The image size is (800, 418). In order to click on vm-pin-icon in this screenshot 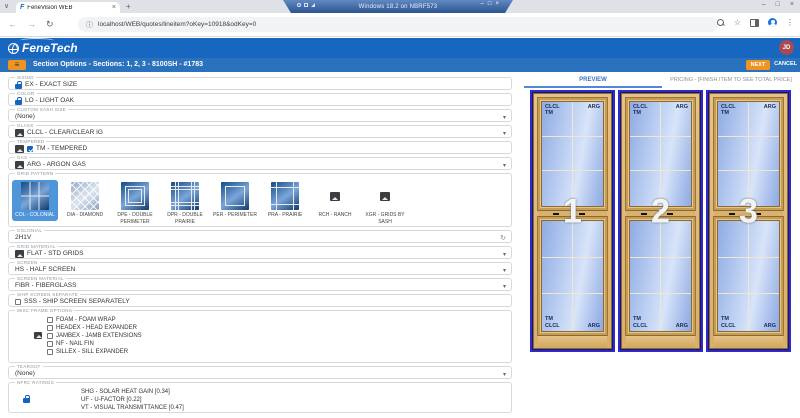, I will do `click(299, 5)`.